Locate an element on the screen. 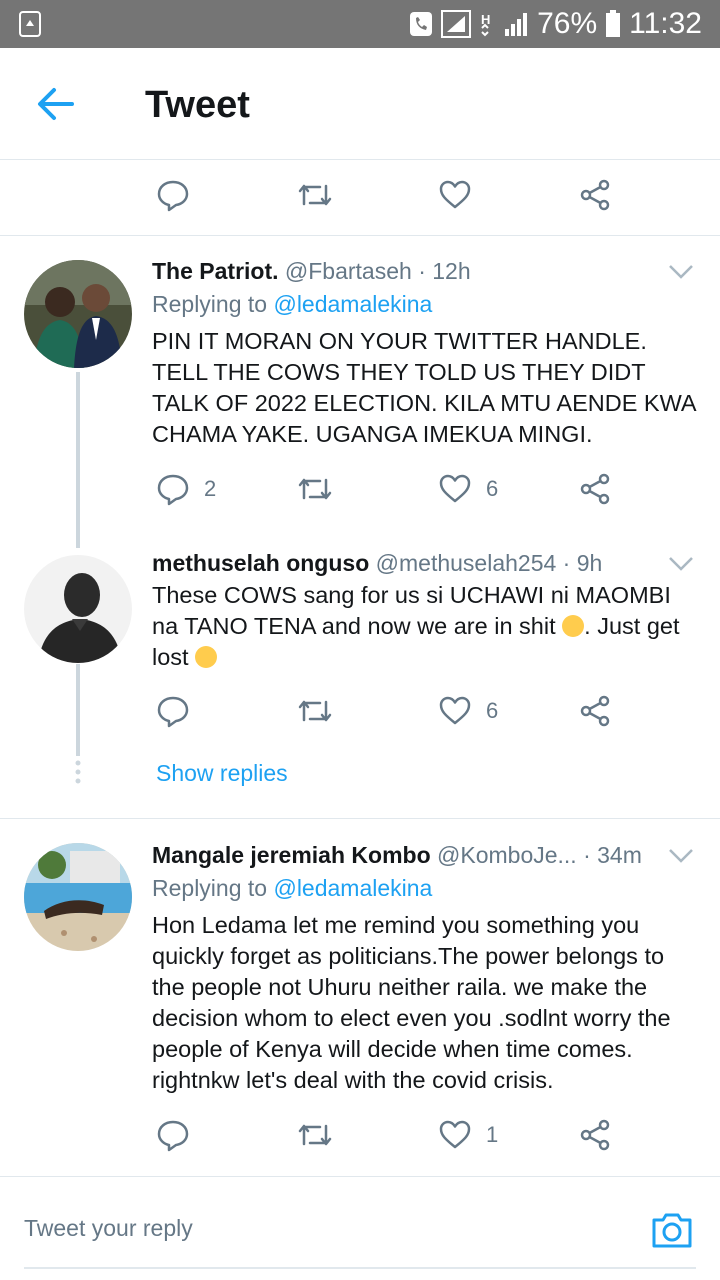 The width and height of the screenshot is (720, 1280). like-button is located at coordinates (455, 195).